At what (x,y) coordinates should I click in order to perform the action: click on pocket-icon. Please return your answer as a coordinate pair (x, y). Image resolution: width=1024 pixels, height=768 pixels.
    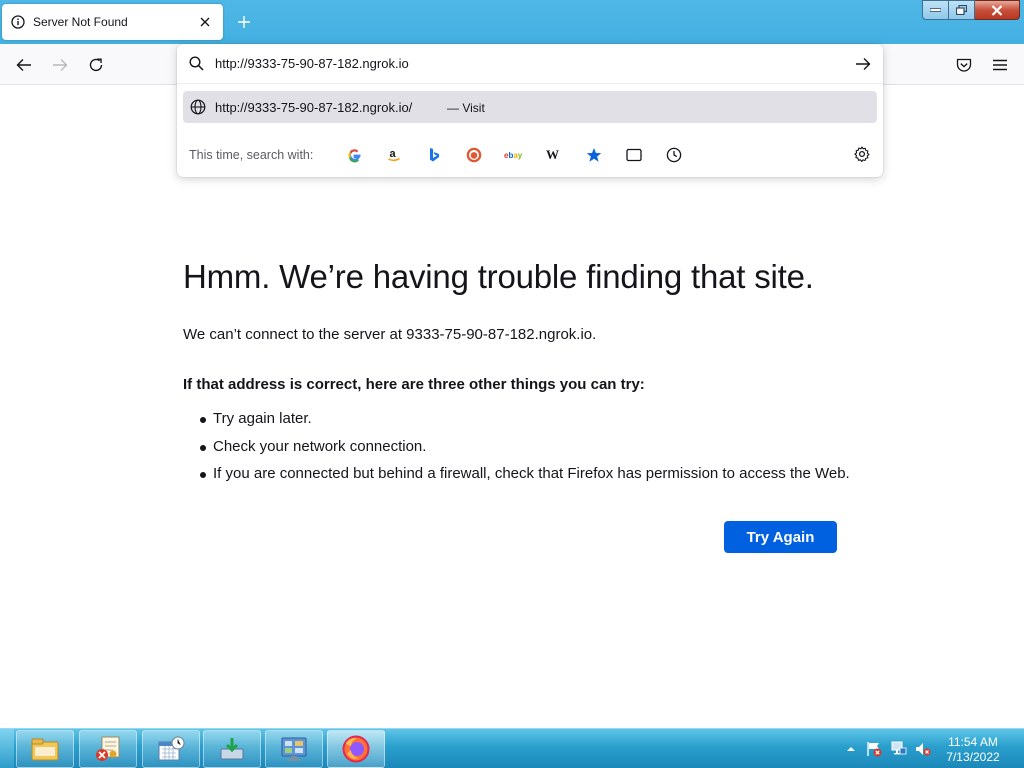
    Looking at the image, I should click on (964, 65).